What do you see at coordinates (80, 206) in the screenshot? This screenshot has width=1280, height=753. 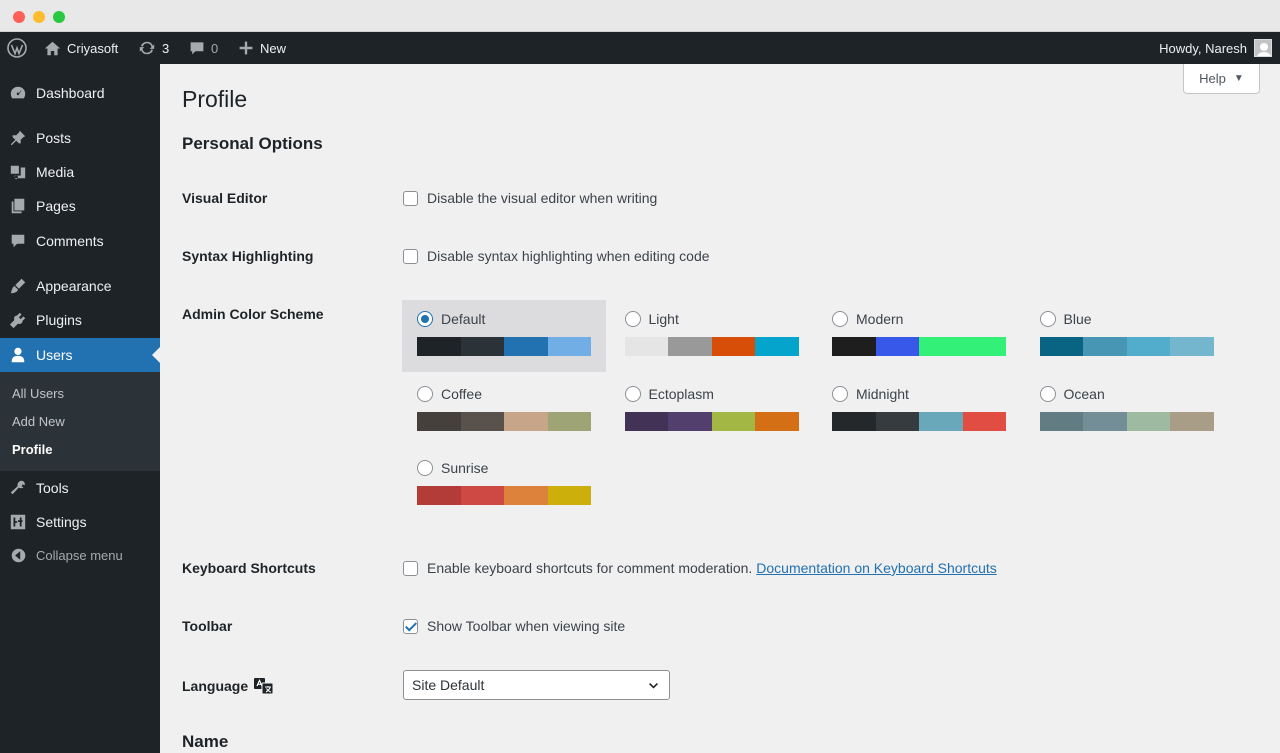 I see `sidebar-item-pages: Pages` at bounding box center [80, 206].